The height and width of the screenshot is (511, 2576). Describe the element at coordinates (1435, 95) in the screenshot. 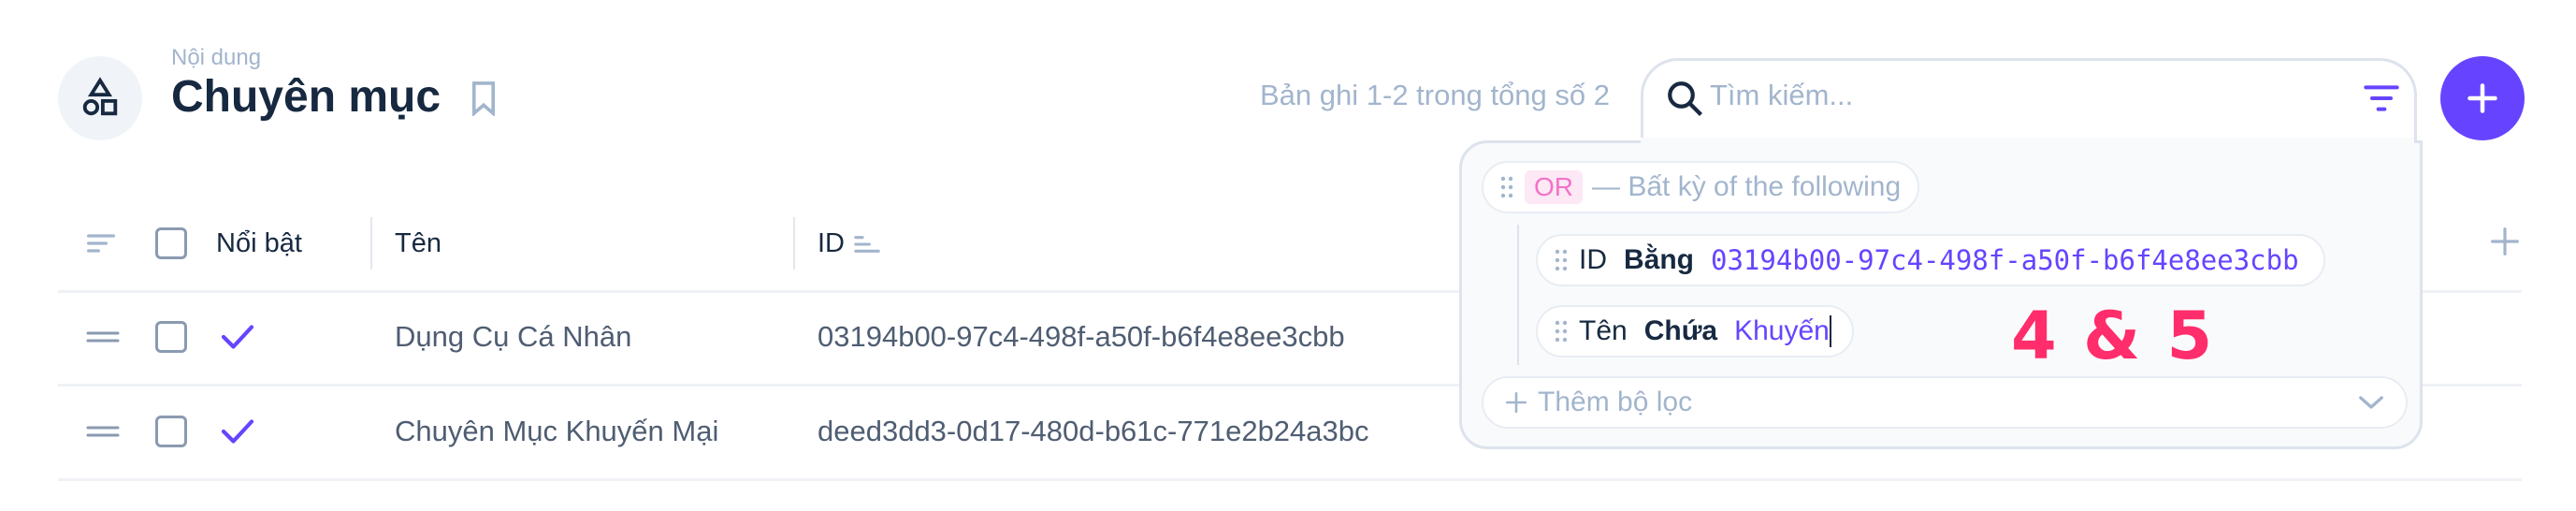

I see `record-count: Bản ghi 1-2 trong tổng số 2` at that location.